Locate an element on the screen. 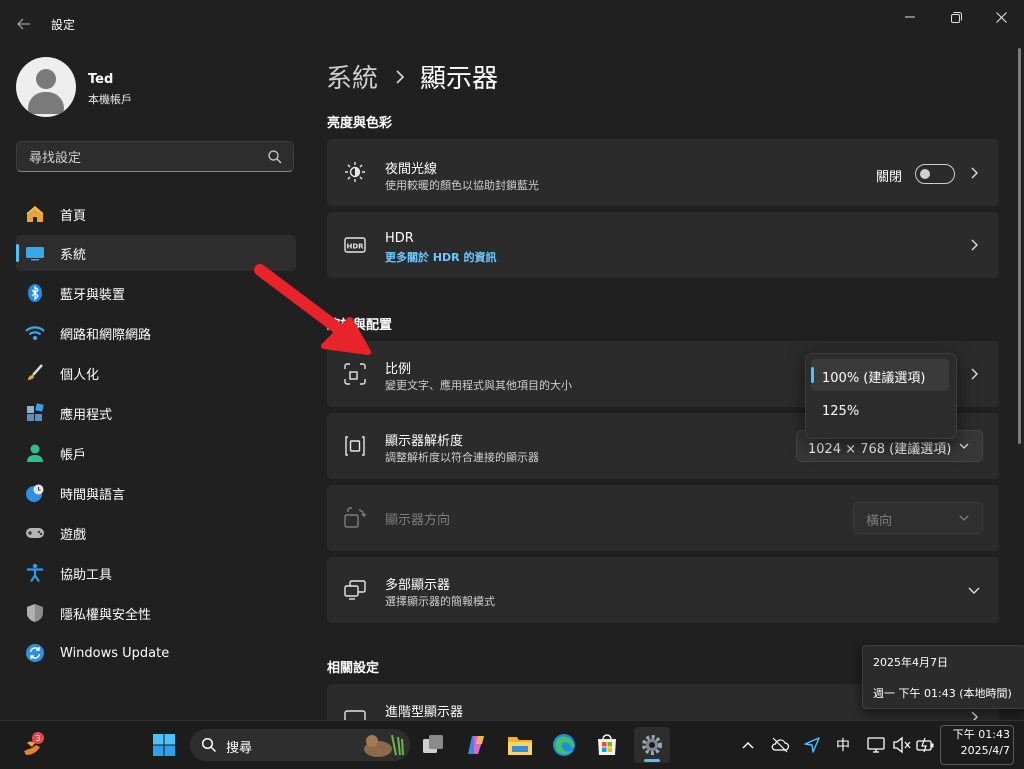 The width and height of the screenshot is (1024, 769). settings-taskbar-button is located at coordinates (652, 745).